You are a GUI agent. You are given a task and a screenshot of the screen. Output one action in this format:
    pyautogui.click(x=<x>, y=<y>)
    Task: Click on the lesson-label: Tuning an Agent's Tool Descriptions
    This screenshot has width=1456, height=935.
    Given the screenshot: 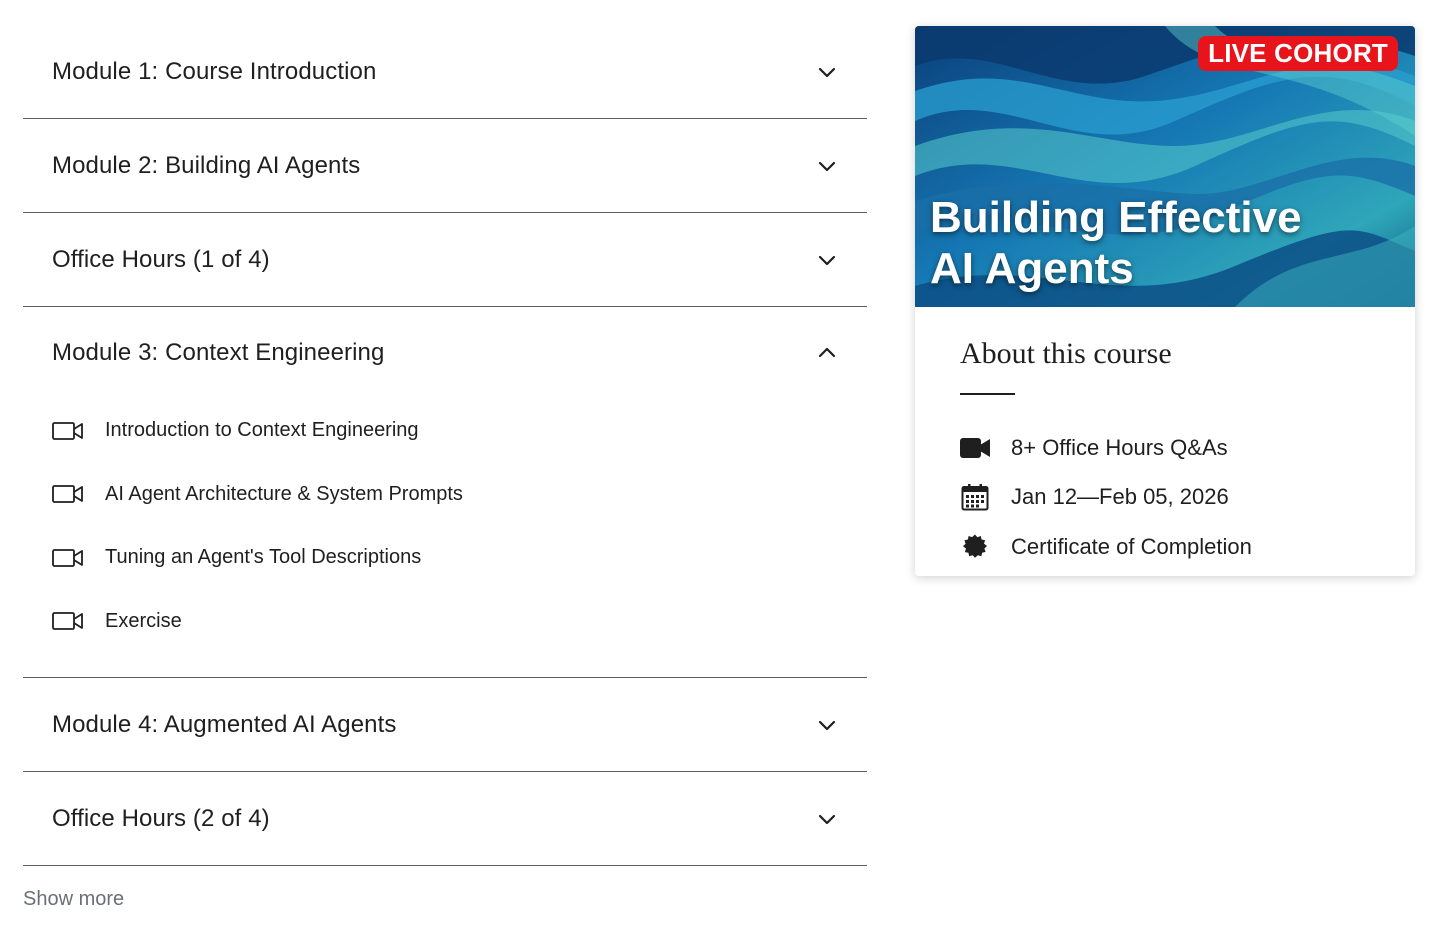 What is the action you would take?
    pyautogui.click(x=263, y=557)
    